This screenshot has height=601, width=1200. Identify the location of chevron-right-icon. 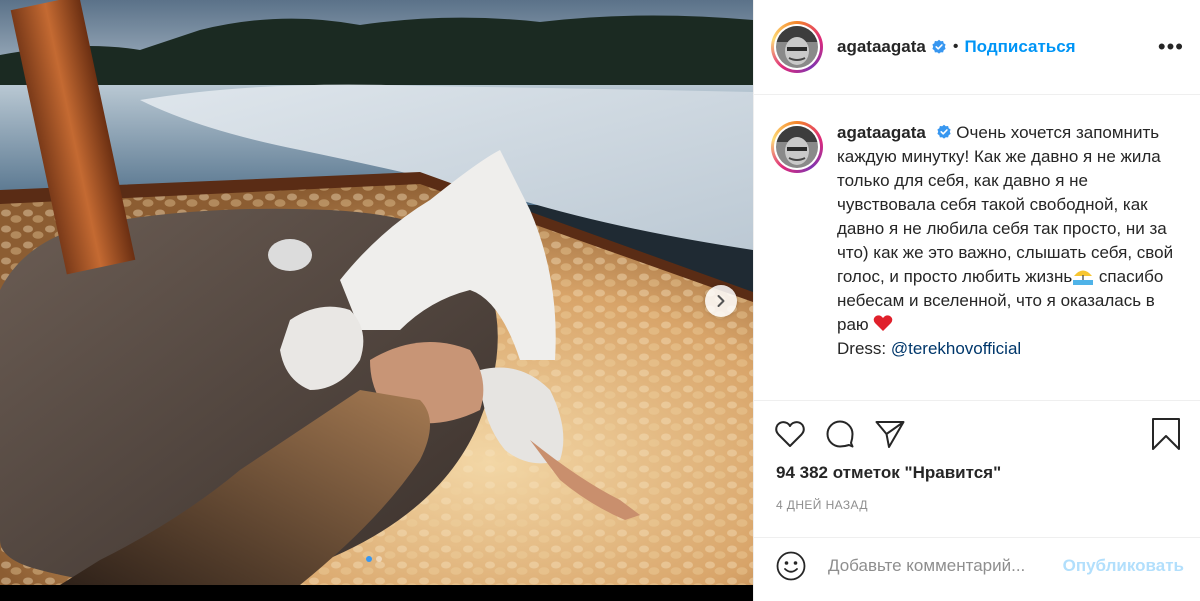
(721, 301).